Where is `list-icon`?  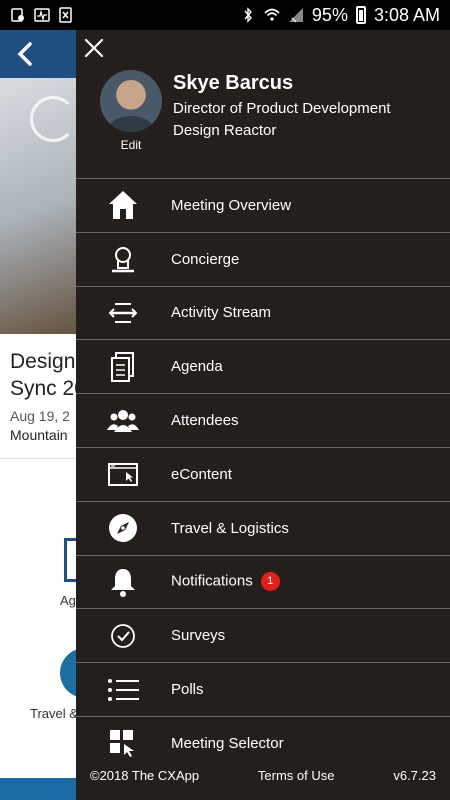 list-icon is located at coordinates (123, 690).